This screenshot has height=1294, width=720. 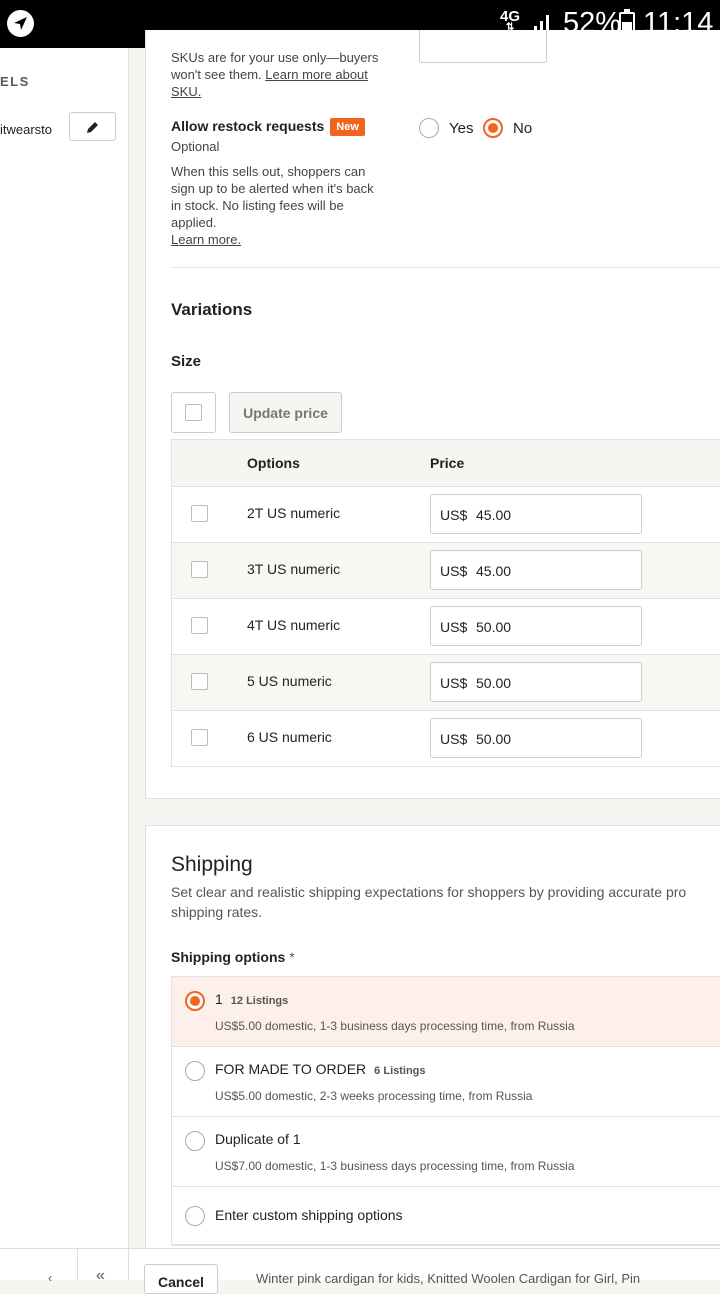 What do you see at coordinates (400, 1071) in the screenshot?
I see `listings-count: 6 Listings` at bounding box center [400, 1071].